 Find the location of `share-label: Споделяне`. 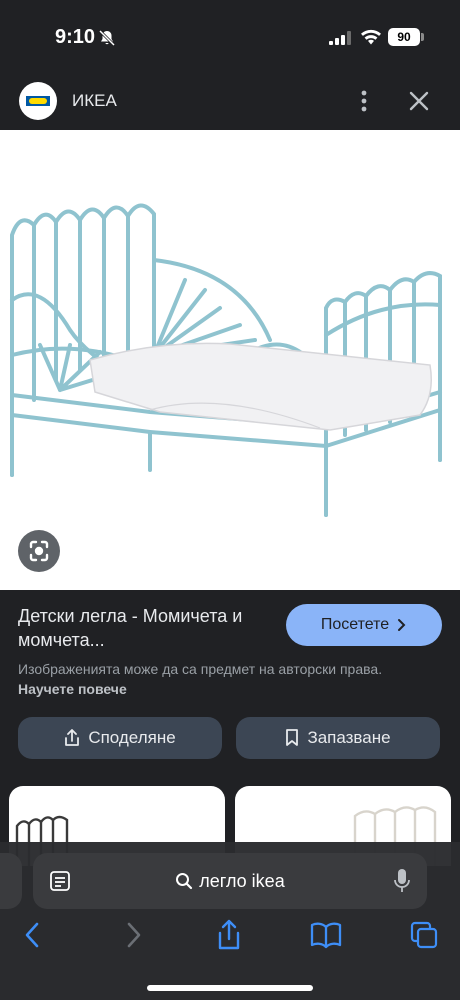

share-label: Споделяне is located at coordinates (132, 737).